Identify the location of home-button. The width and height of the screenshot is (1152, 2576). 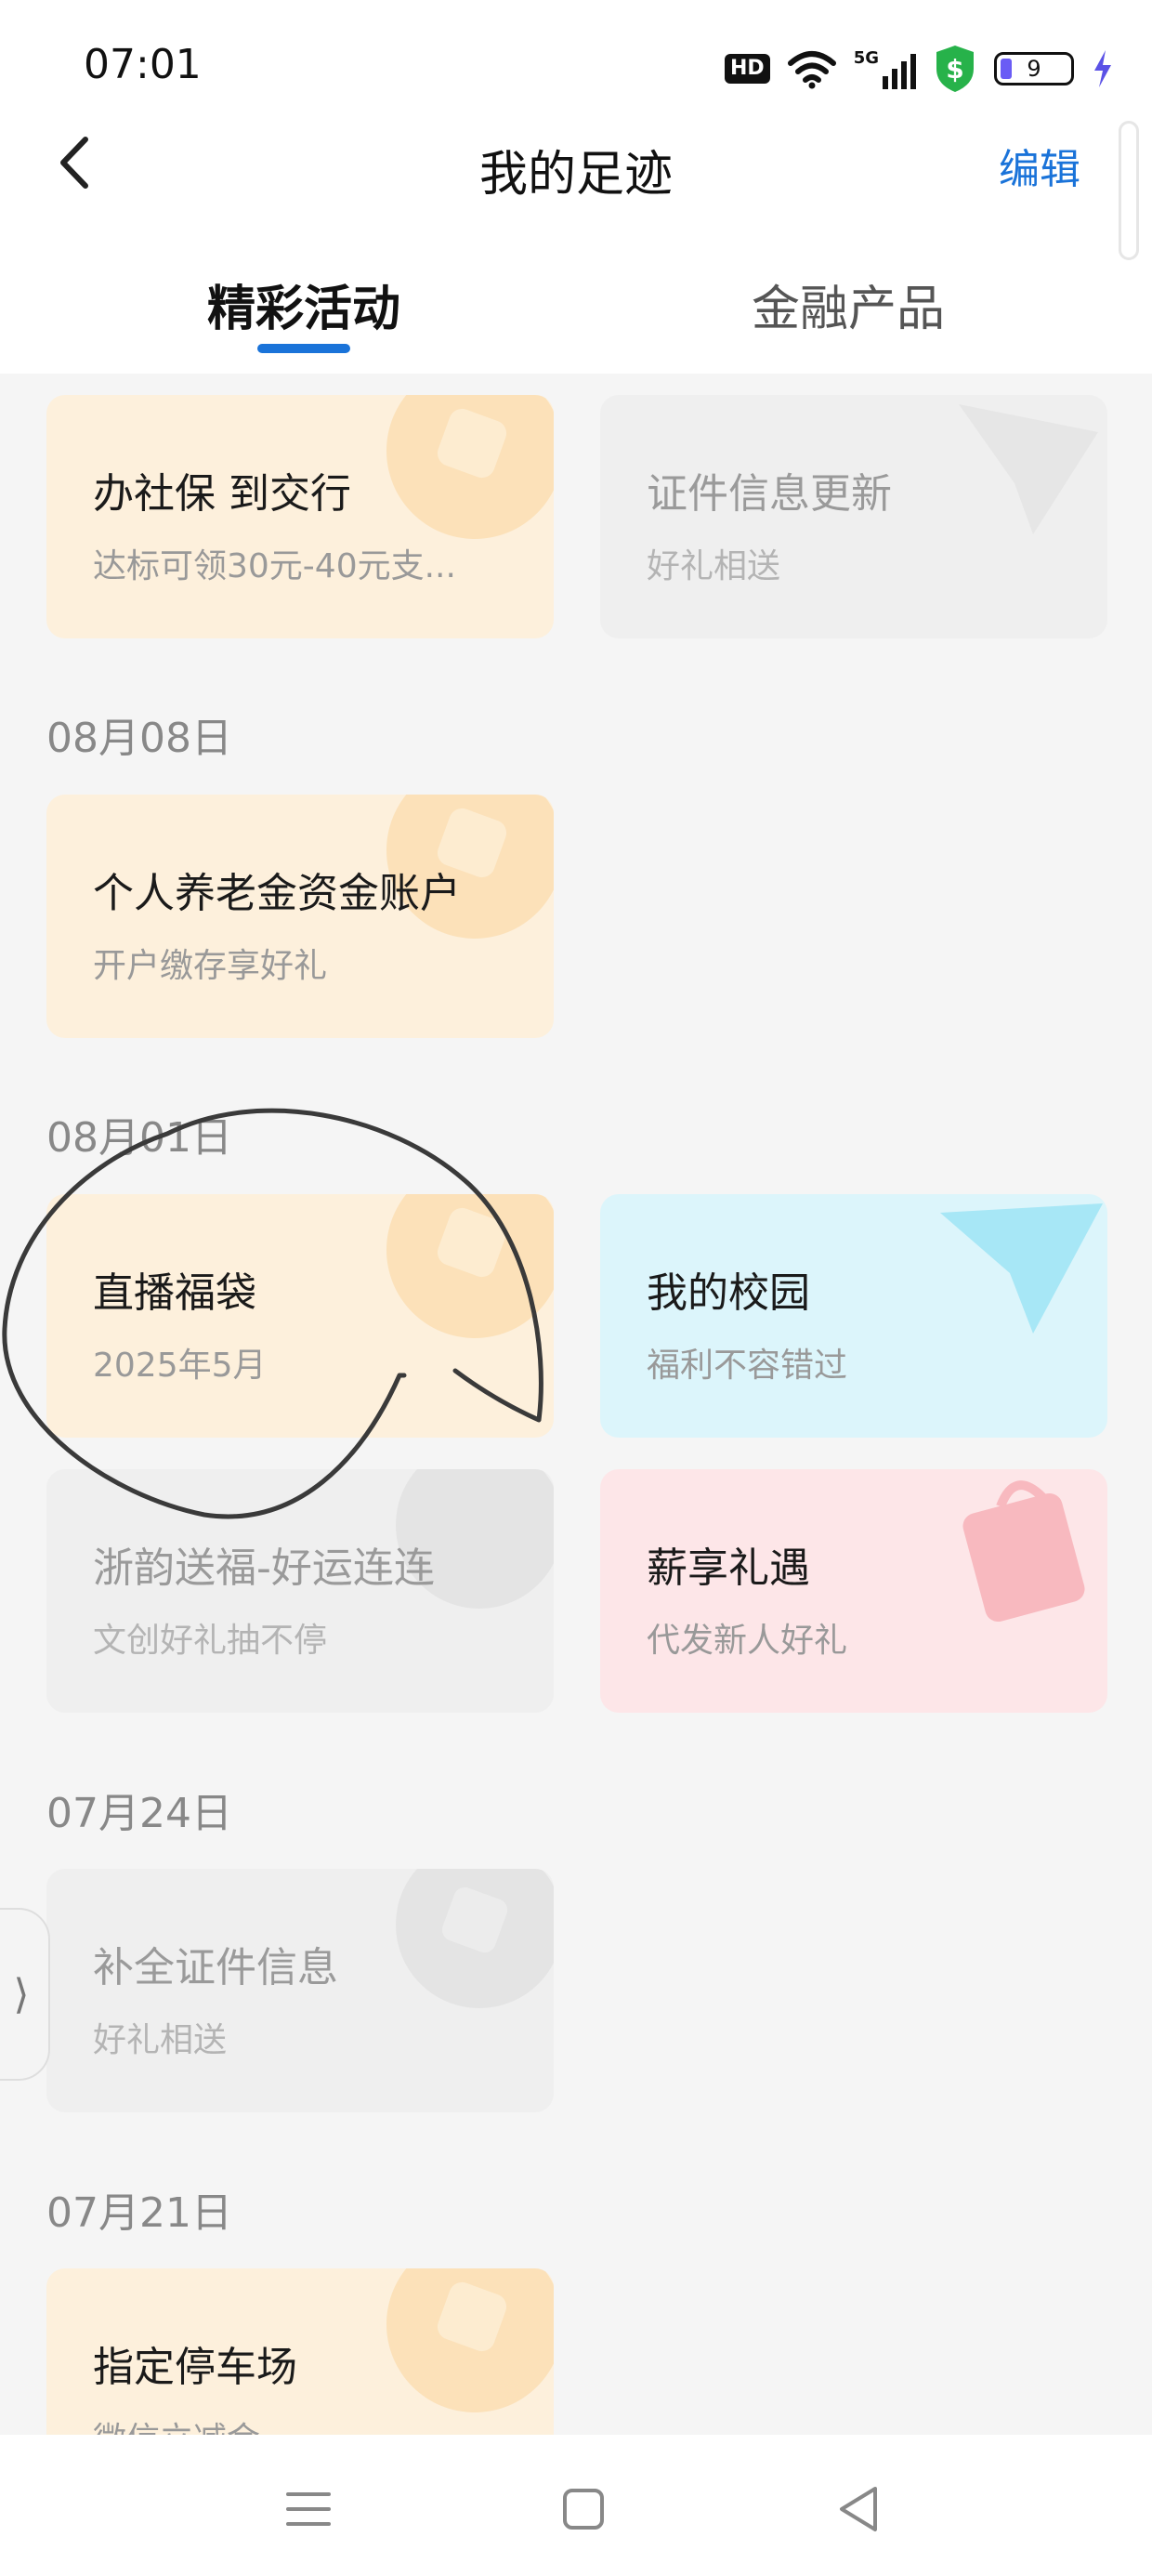
(583, 2509).